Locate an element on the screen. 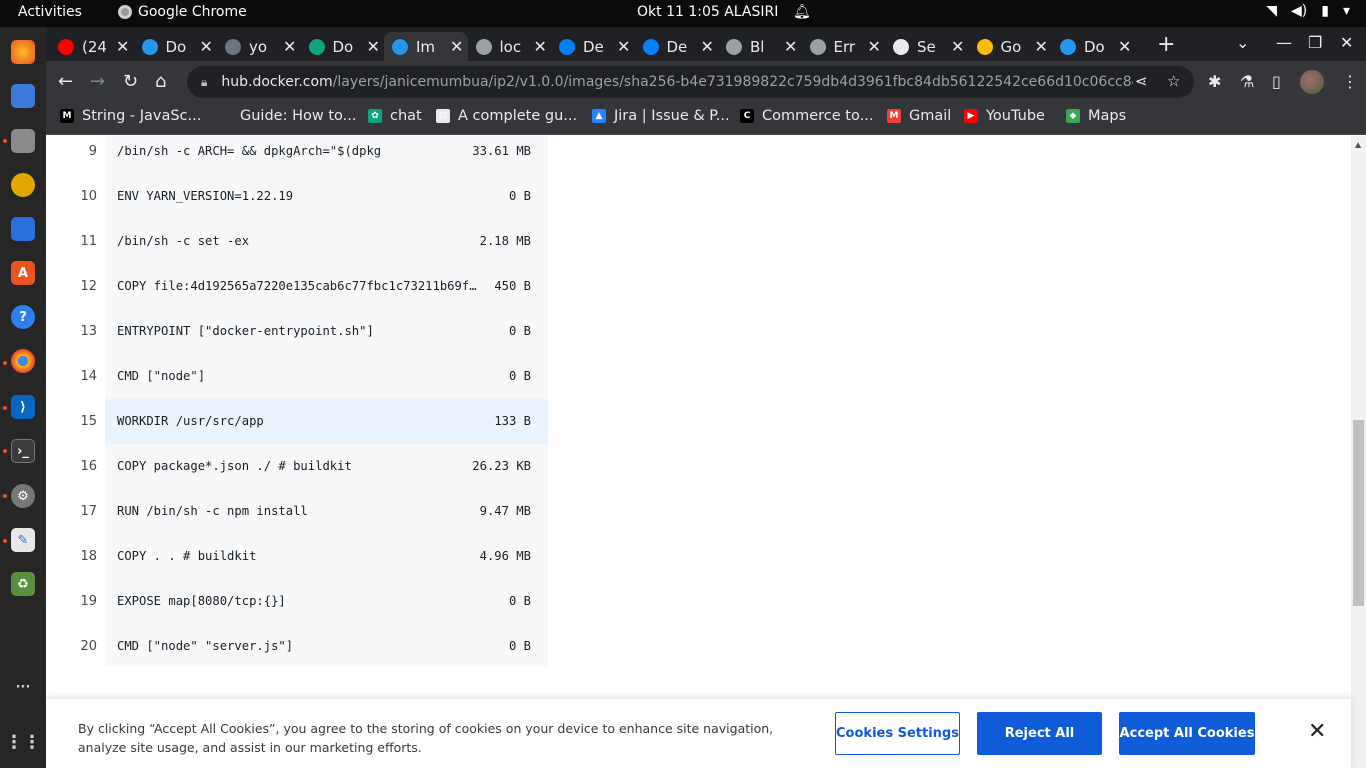 Image resolution: width=1366 pixels, height=768 pixels. browser-tab: loc ✕ is located at coordinates (510, 46).